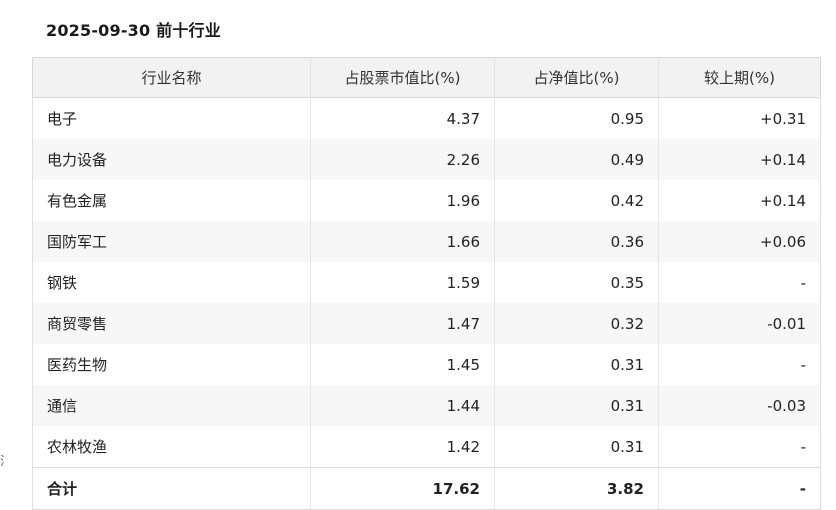 This screenshot has height=510, width=836. I want to click on stock-ratio-cell: 1.96, so click(402, 200).